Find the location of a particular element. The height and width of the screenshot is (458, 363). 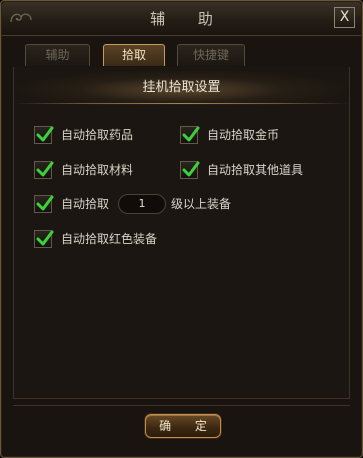

equipment-level-input: 1 is located at coordinates (142, 204).